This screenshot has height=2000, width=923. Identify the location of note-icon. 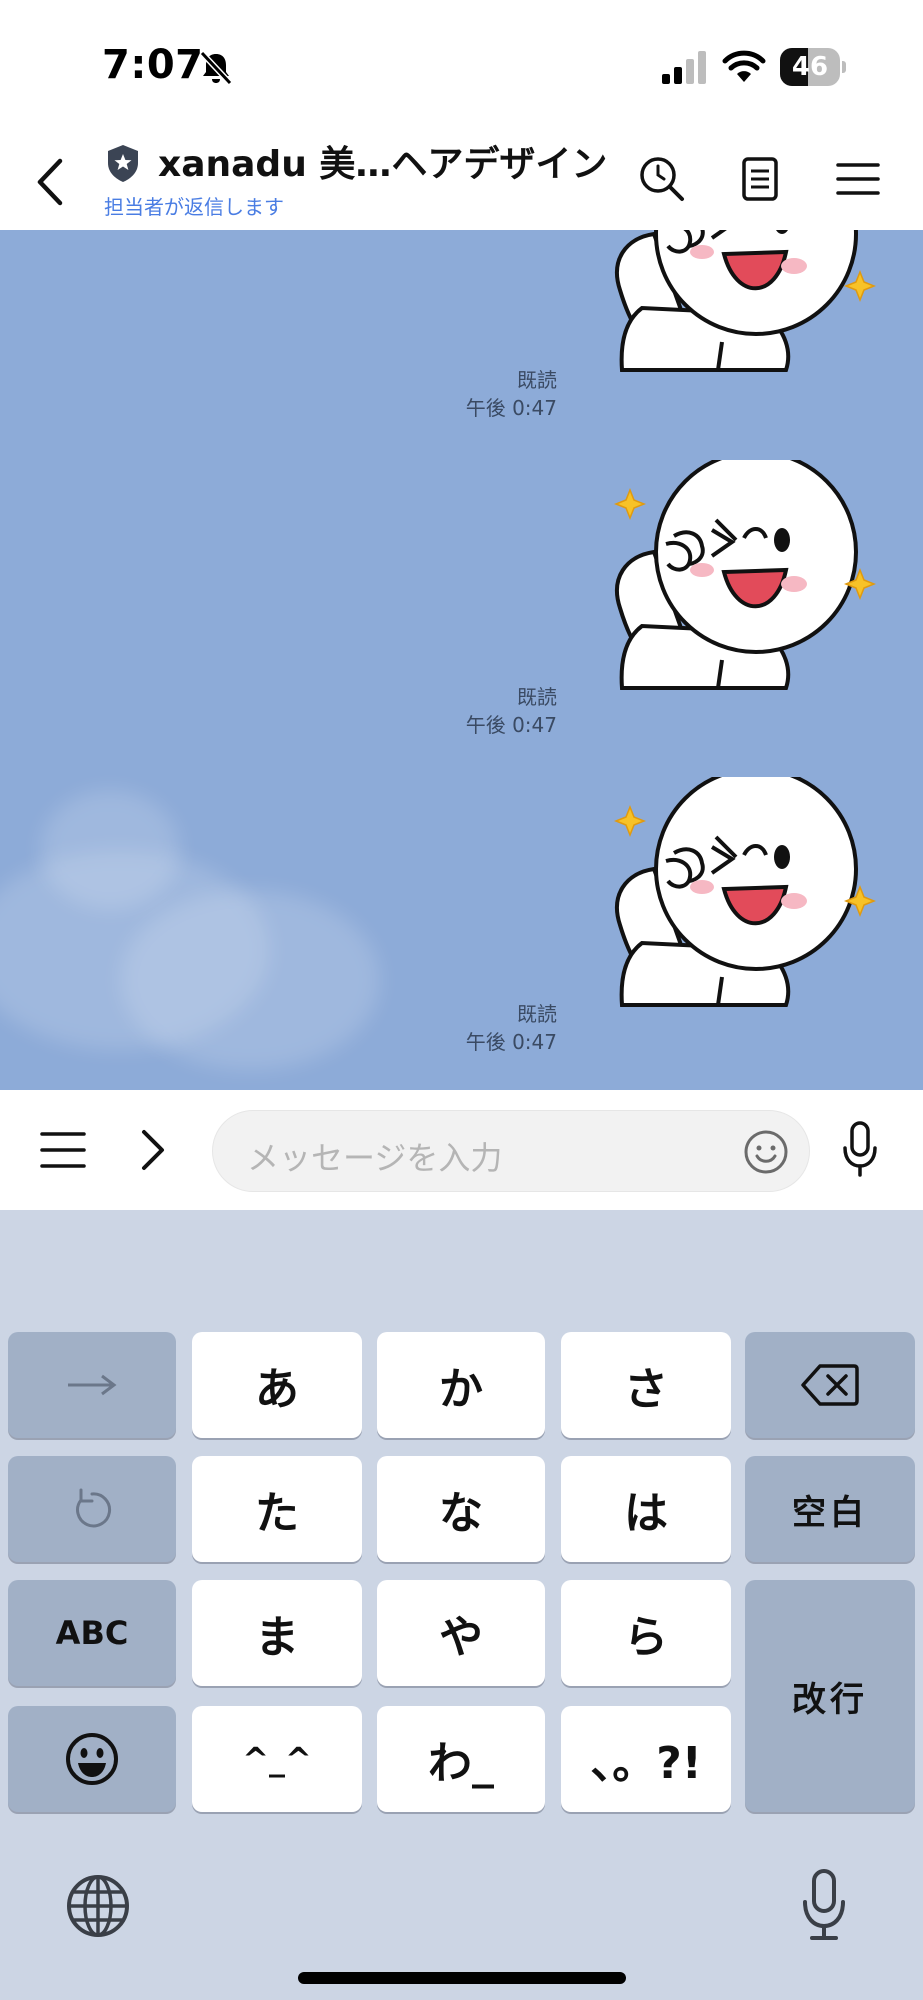
(760, 179).